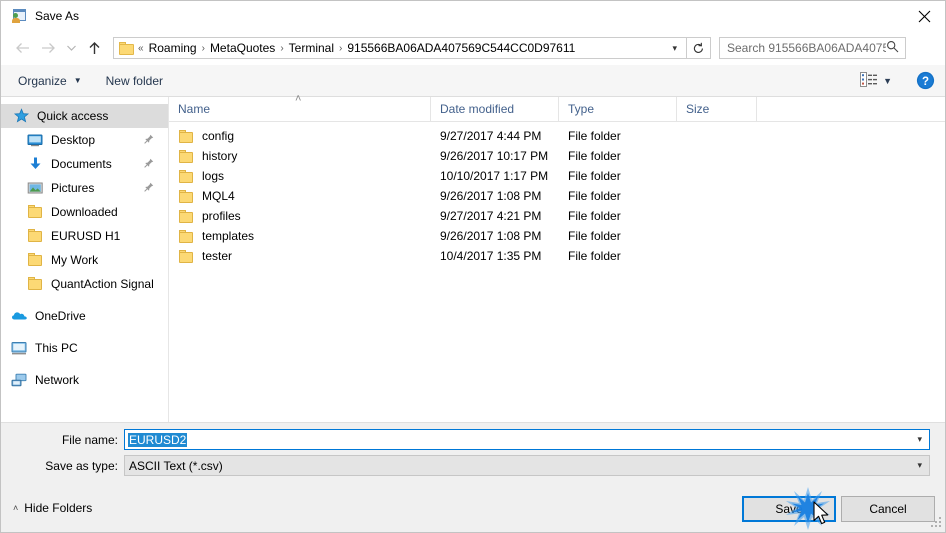 This screenshot has height=533, width=946. I want to click on cell-name: MQL4, so click(300, 196).